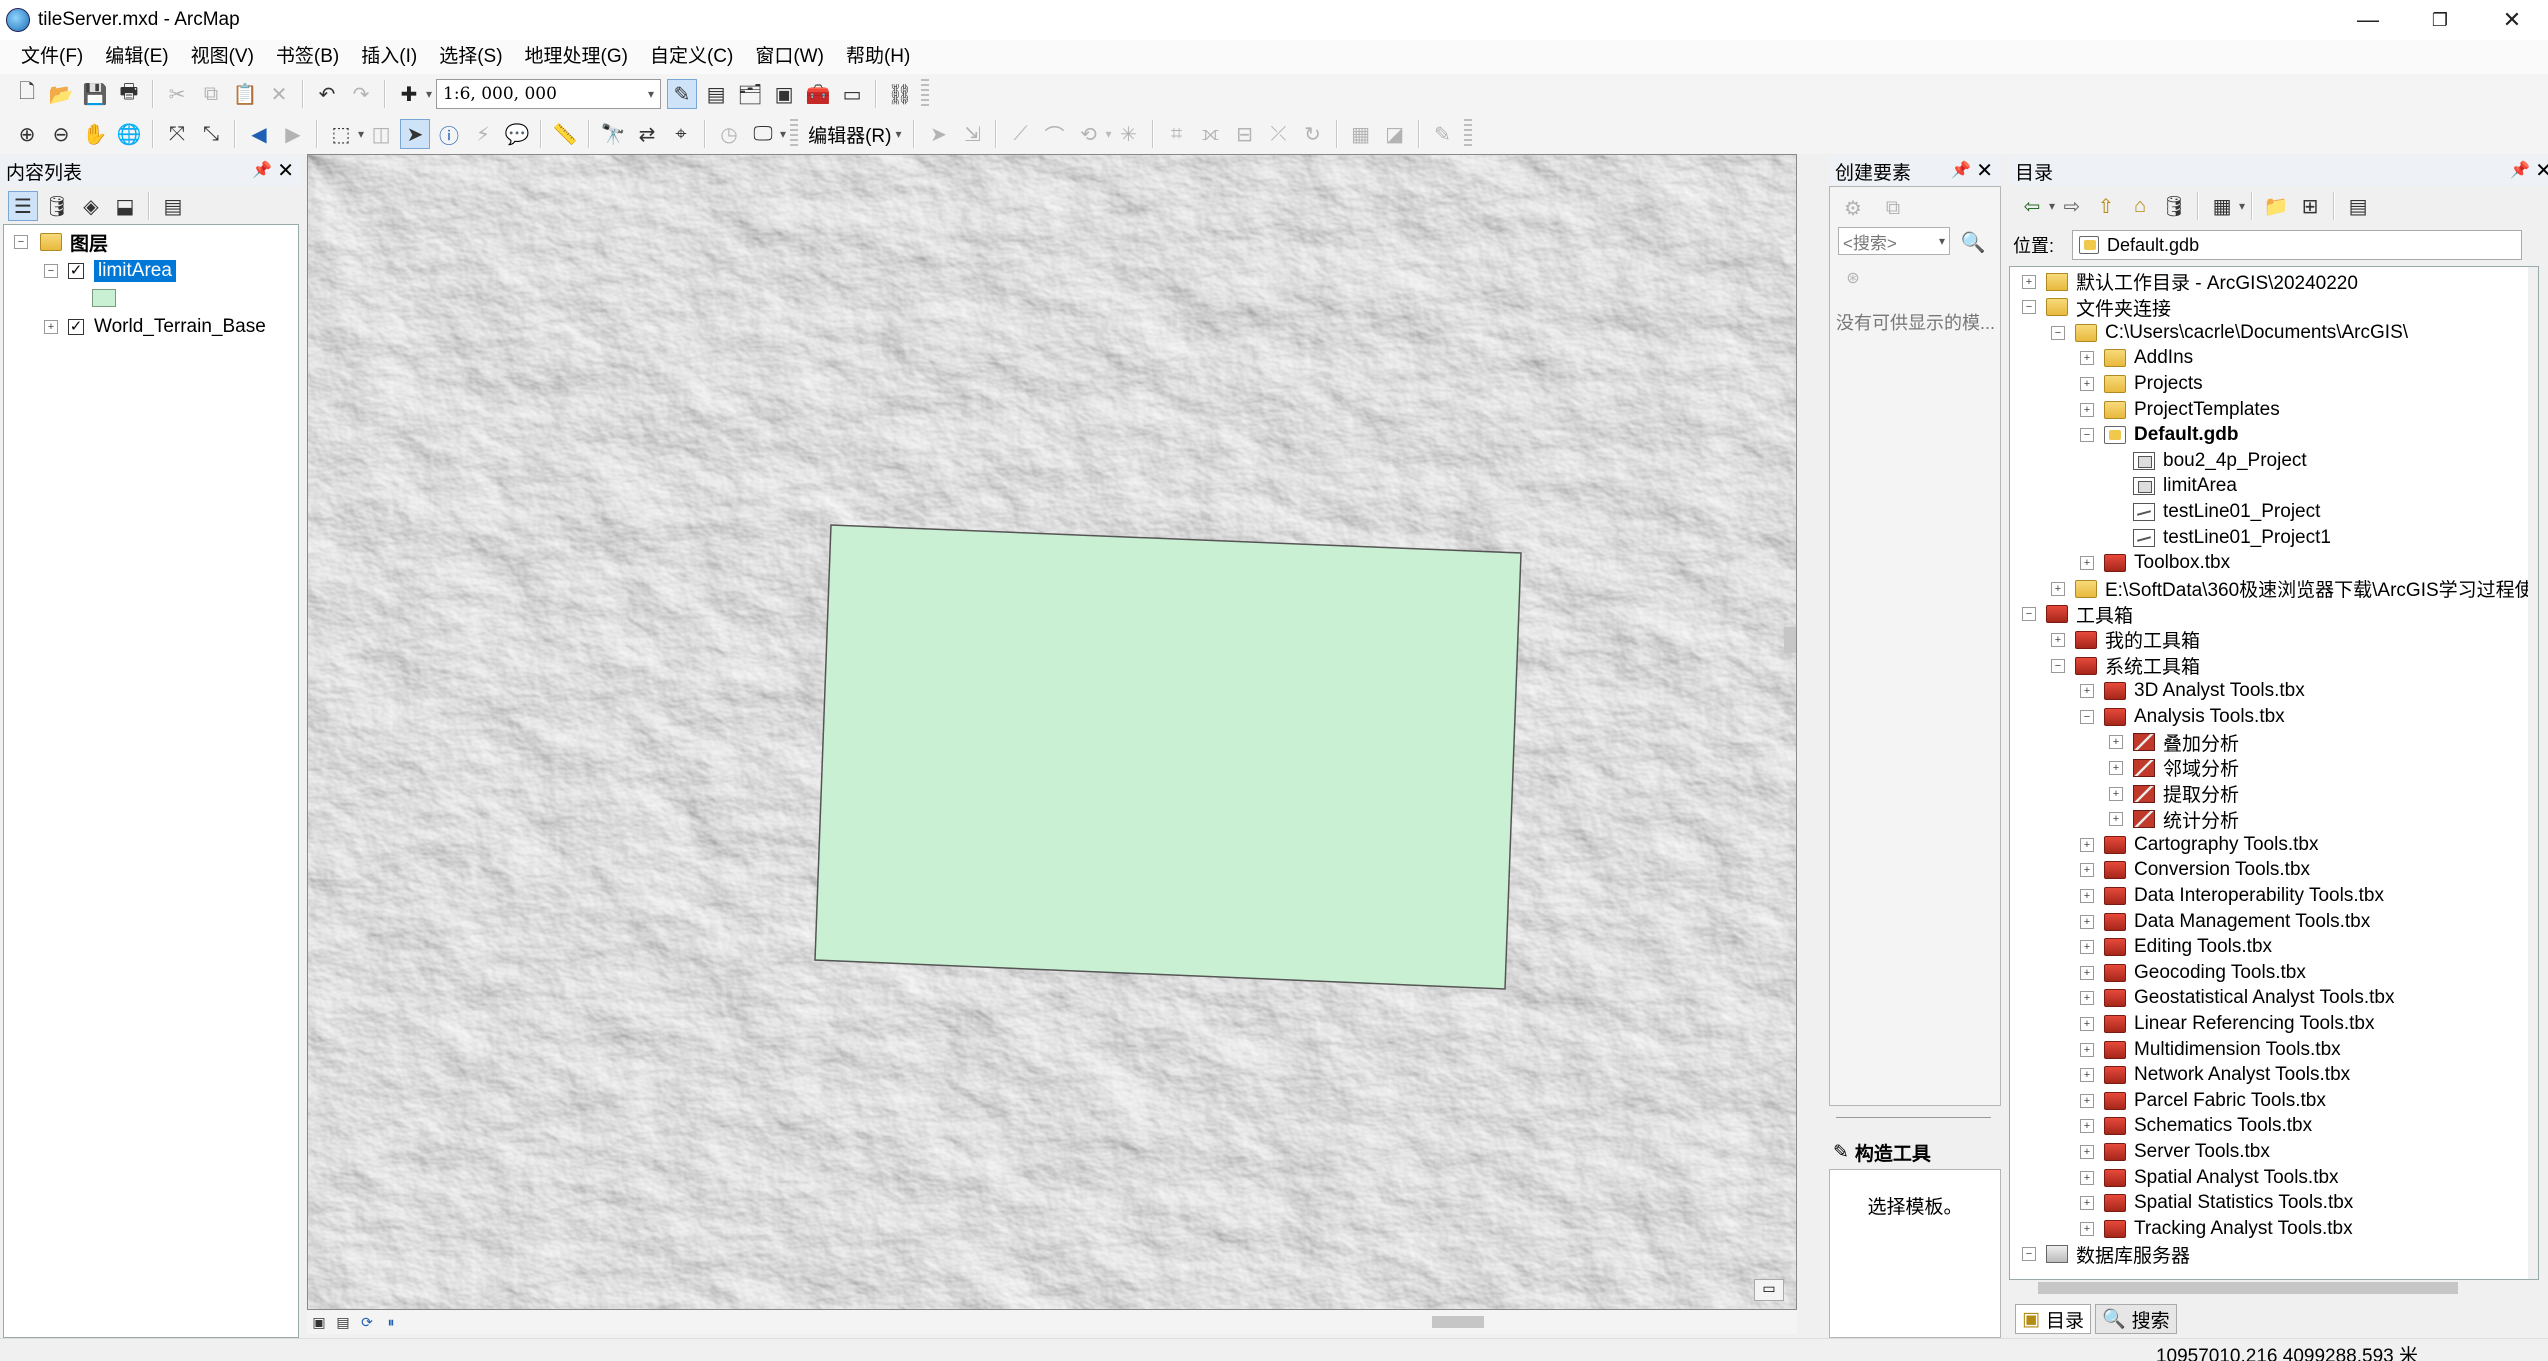  I want to click on catalog-tree-item: + Data Management Tools.tbx, so click(2225, 921).